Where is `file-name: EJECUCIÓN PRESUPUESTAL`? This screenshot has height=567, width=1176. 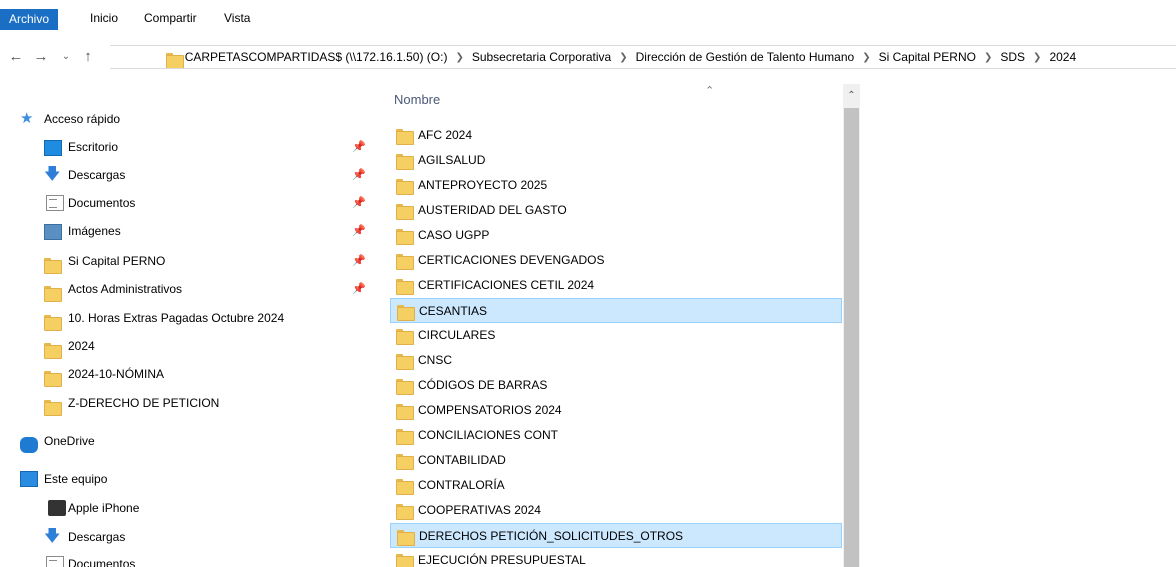
file-name: EJECUCIÓN PRESUPUESTAL is located at coordinates (502, 560).